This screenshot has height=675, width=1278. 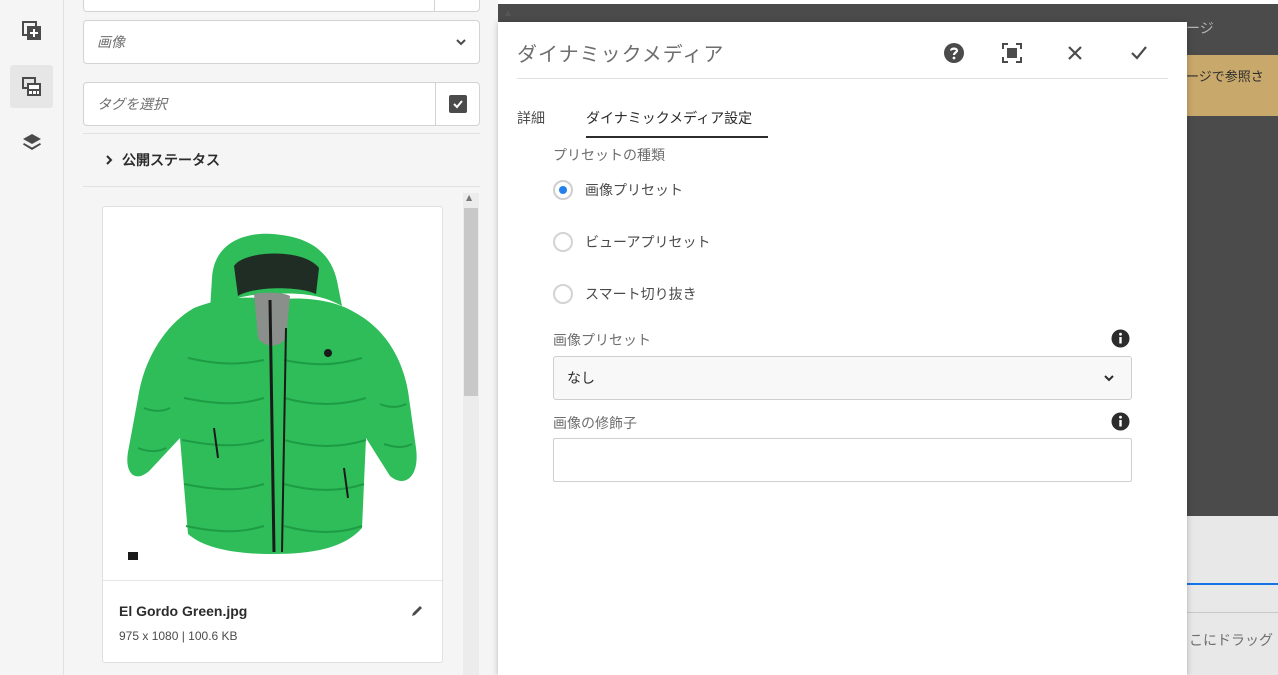 I want to click on layers-icon, so click(x=31, y=141).